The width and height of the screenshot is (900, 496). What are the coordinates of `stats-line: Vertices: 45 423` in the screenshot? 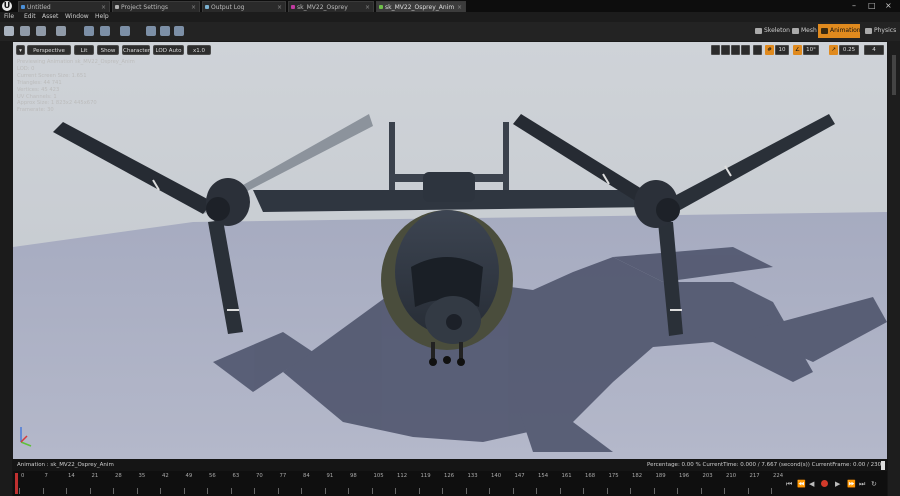 It's located at (38, 89).